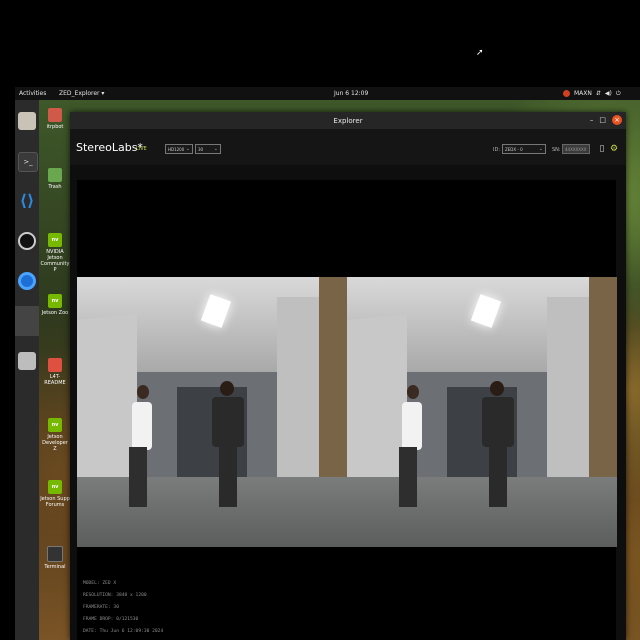 The width and height of the screenshot is (640, 640). Describe the element at coordinates (208, 149) in the screenshot. I see `fps-select: 30 ⌄` at that location.